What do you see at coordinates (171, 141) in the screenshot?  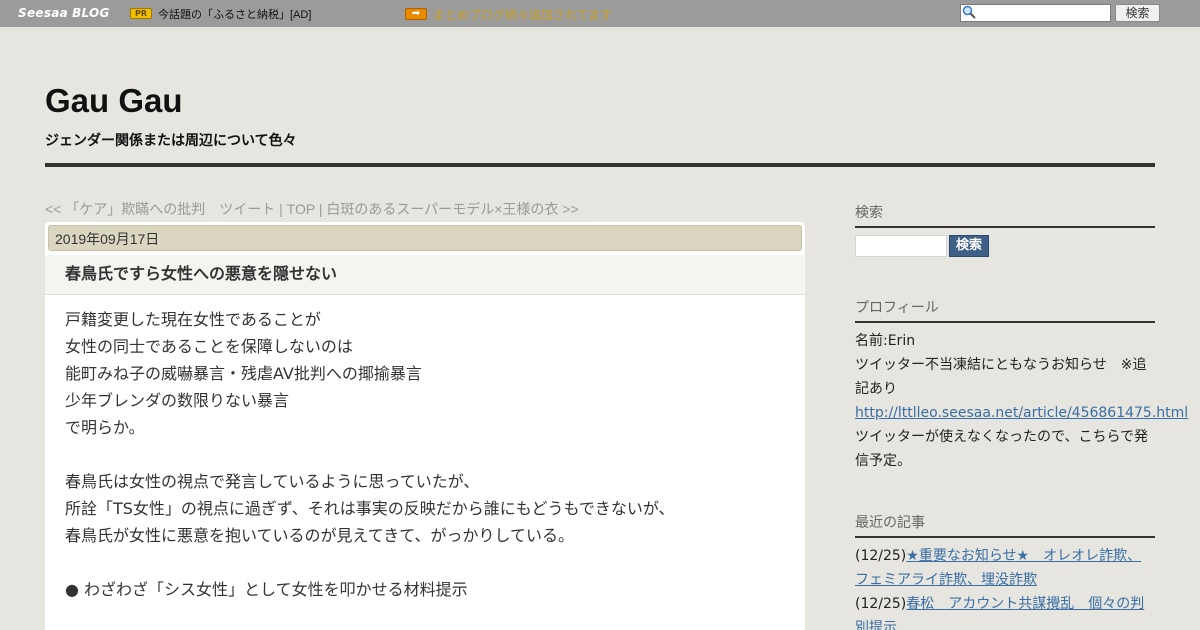 I see `site-description: ジェンダー関係または周辺について色々` at bounding box center [171, 141].